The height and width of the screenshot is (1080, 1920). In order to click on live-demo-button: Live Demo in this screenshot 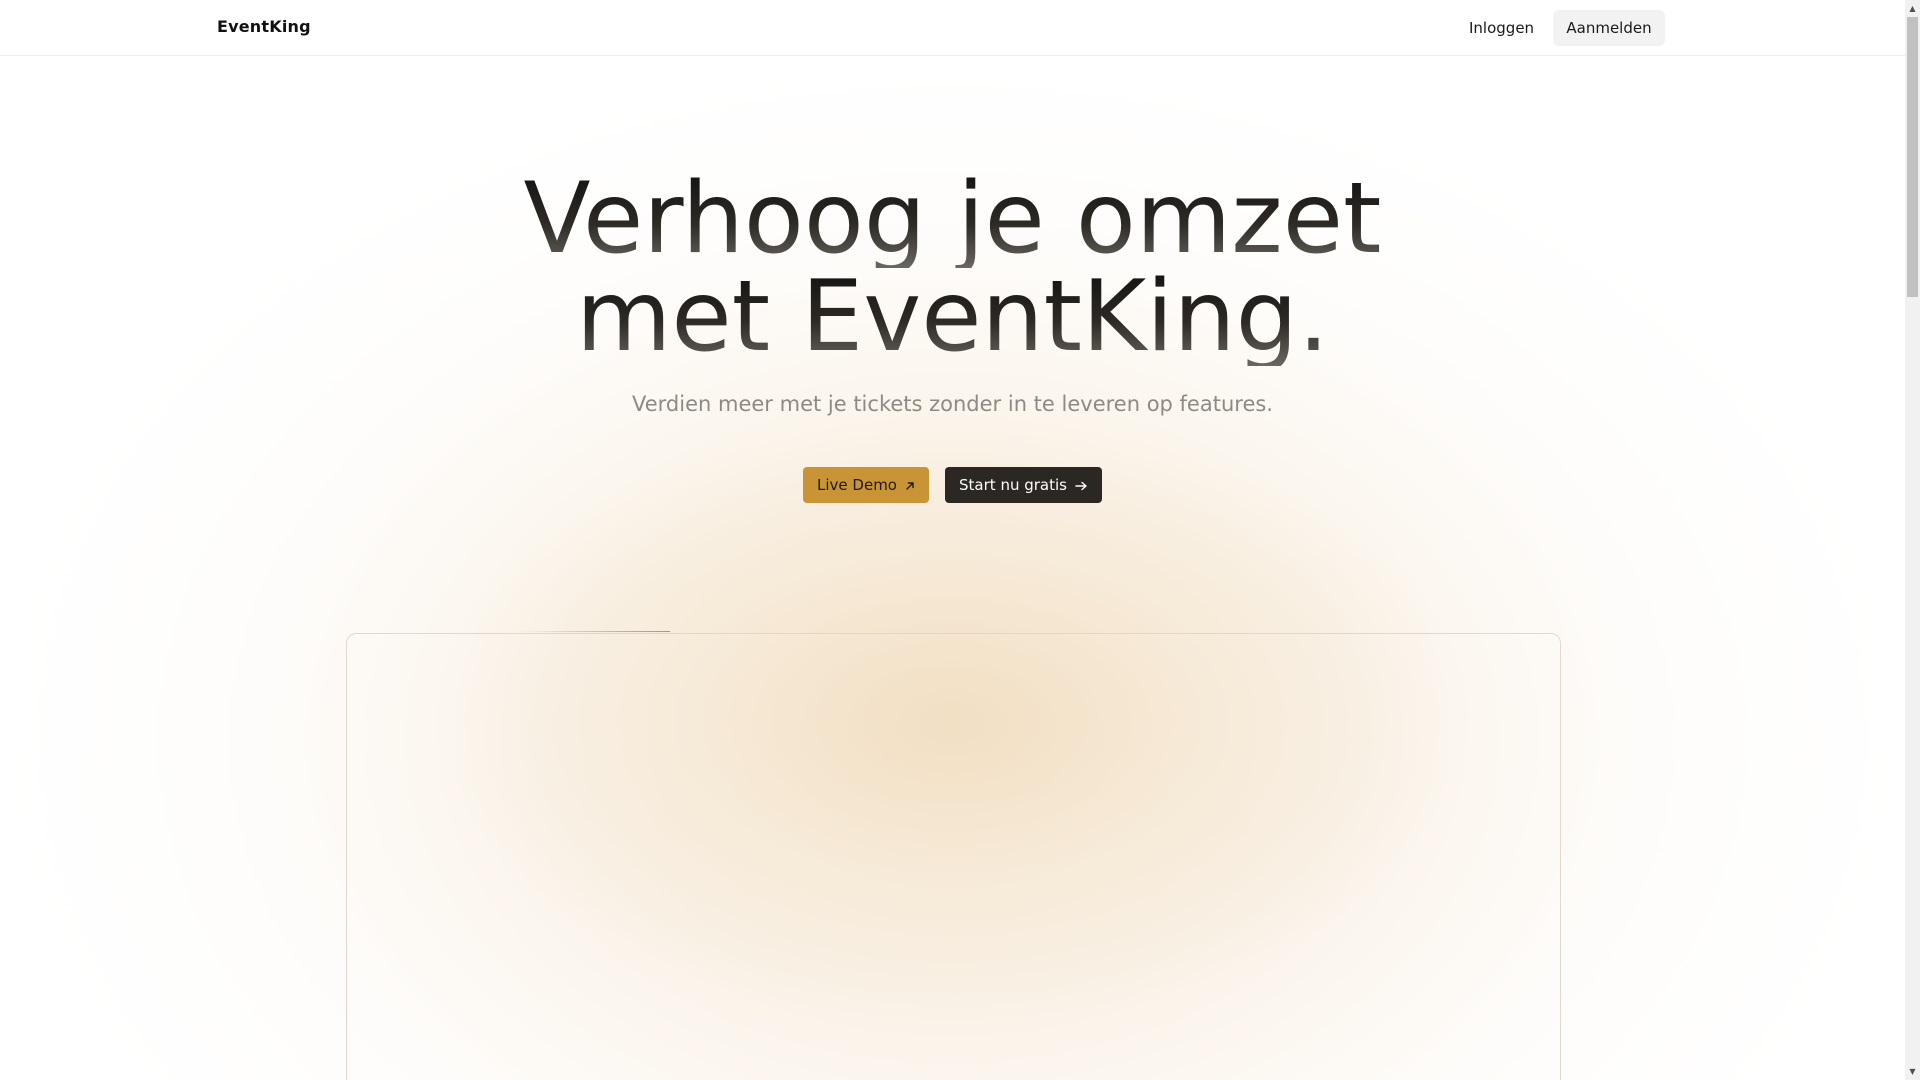, I will do `click(866, 485)`.